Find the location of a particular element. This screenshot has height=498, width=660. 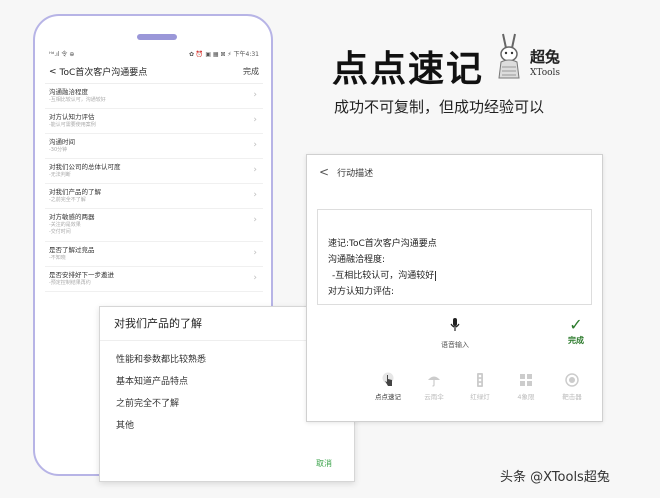

tool-label: 靶击器 is located at coordinates (572, 397).